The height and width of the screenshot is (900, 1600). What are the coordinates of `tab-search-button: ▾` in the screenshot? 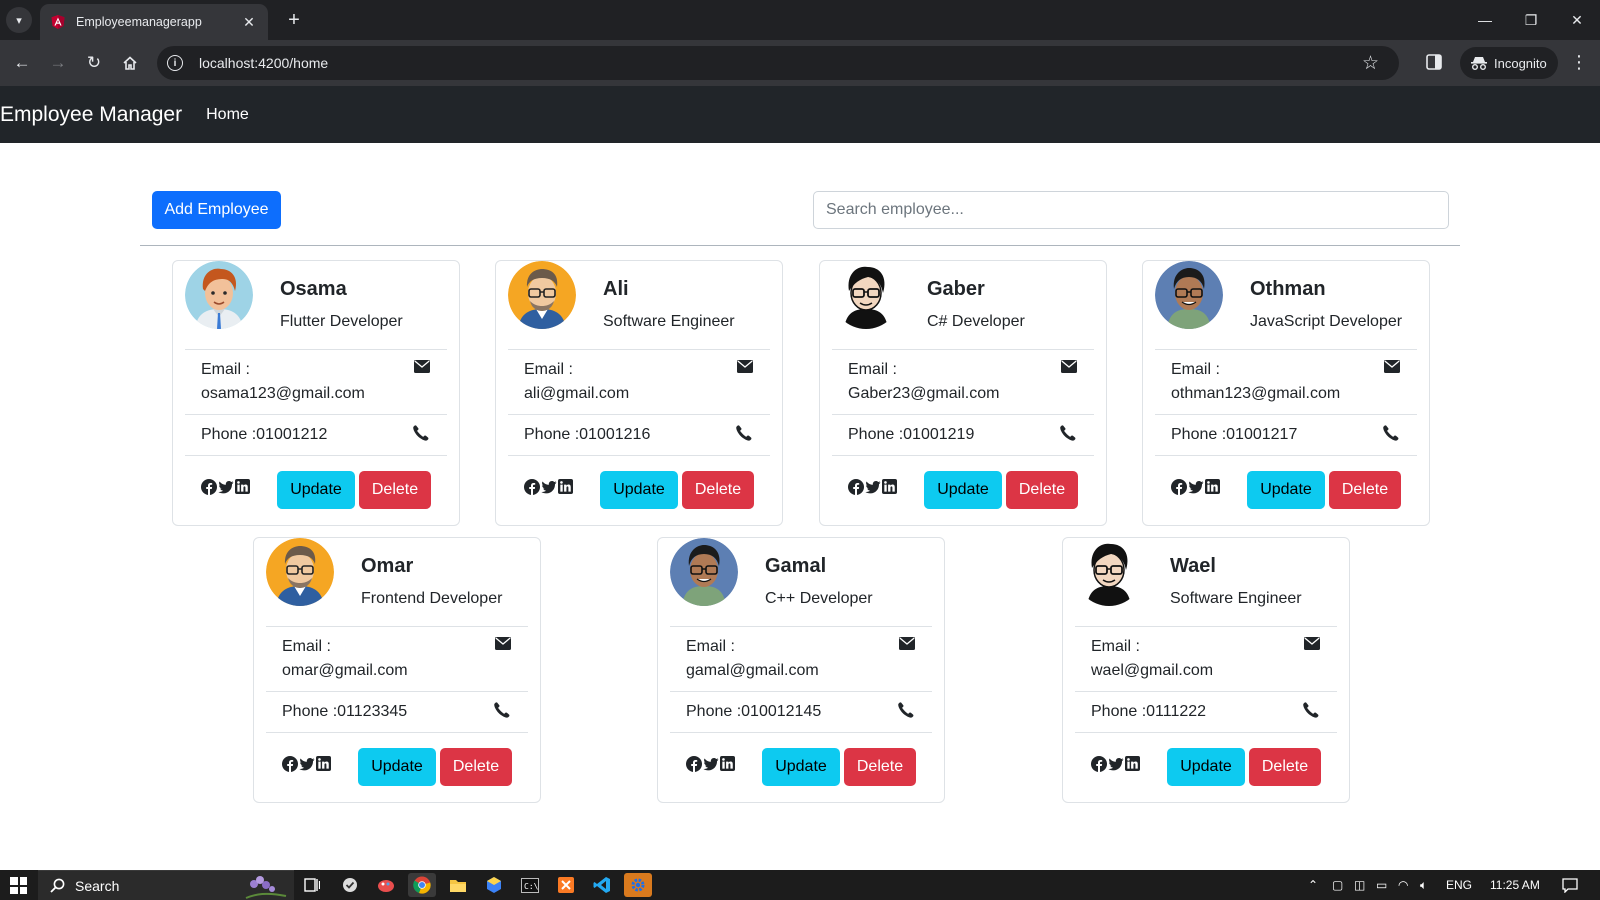 It's located at (19, 20).